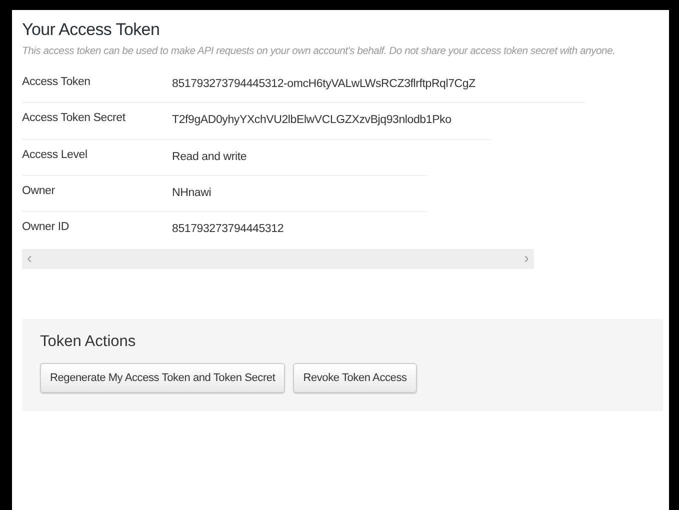  I want to click on field-label: Access Token Secret, so click(74, 119).